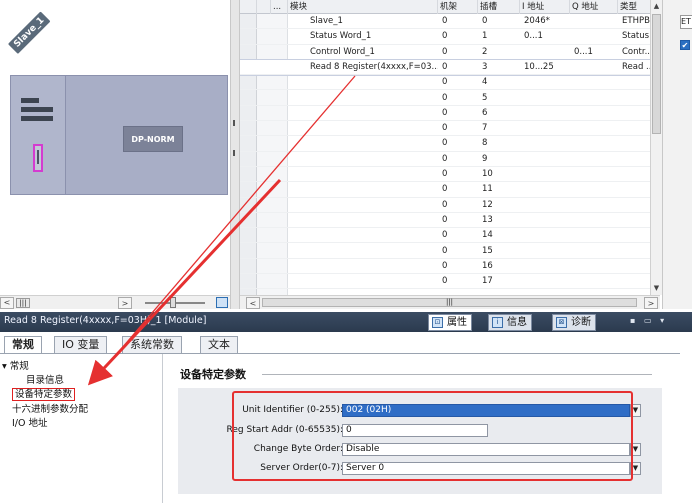 This screenshot has width=692, height=503. I want to click on tree-item-io-address: I/O 地址, so click(30, 422).